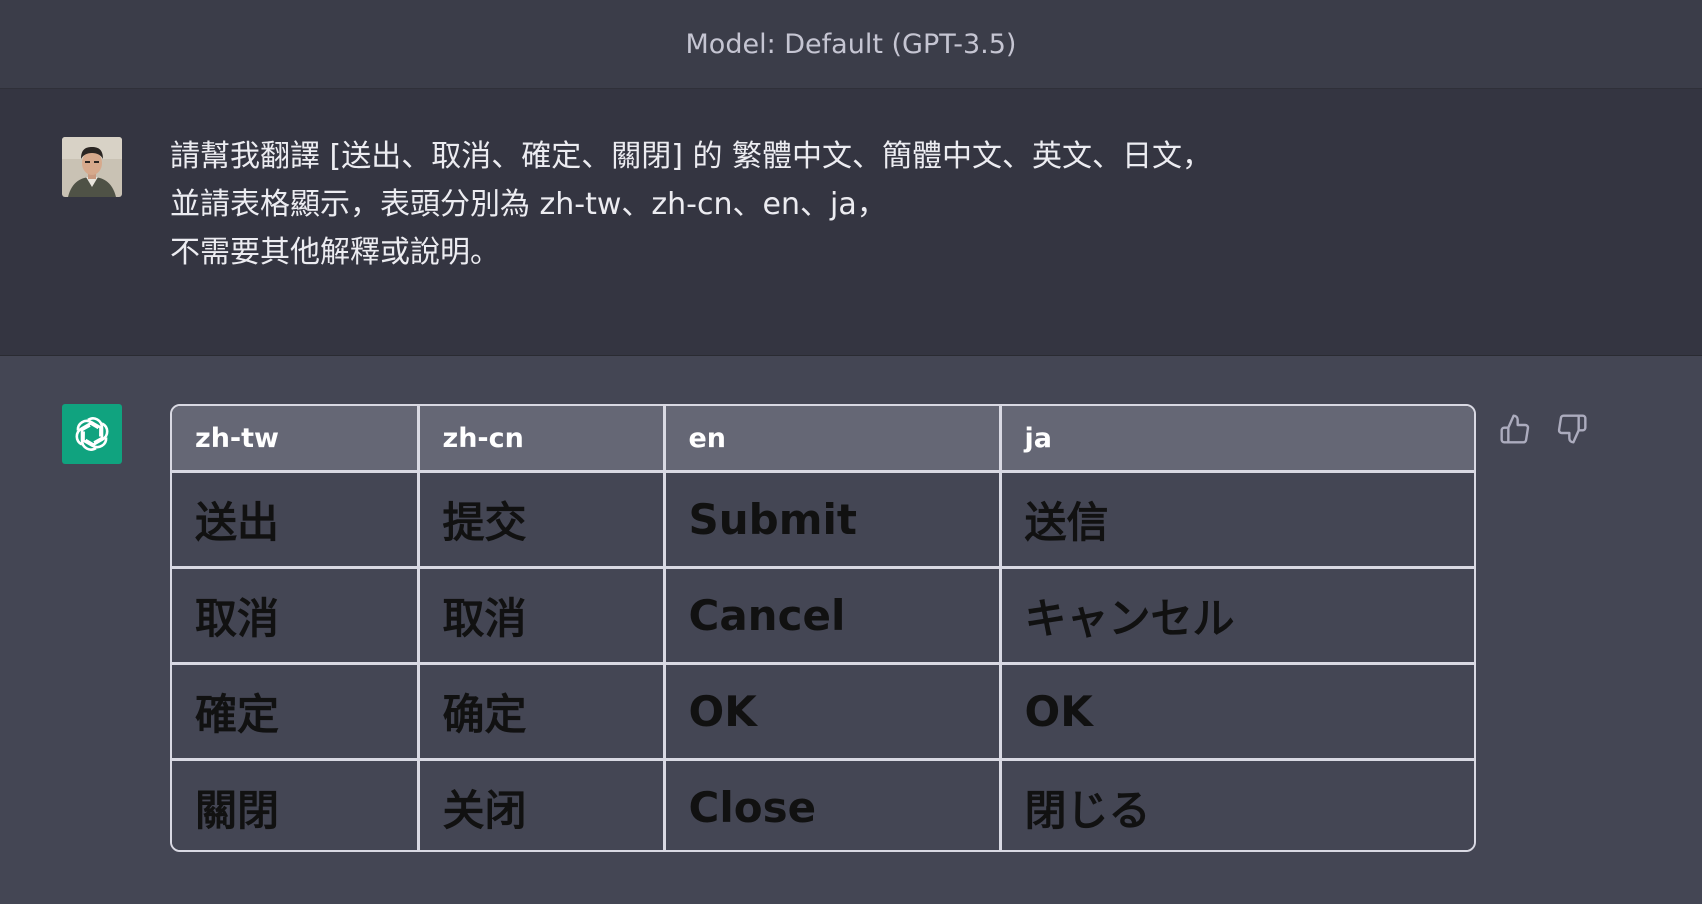 The width and height of the screenshot is (1702, 904). Describe the element at coordinates (541, 519) in the screenshot. I see `table-cell: 提交` at that location.